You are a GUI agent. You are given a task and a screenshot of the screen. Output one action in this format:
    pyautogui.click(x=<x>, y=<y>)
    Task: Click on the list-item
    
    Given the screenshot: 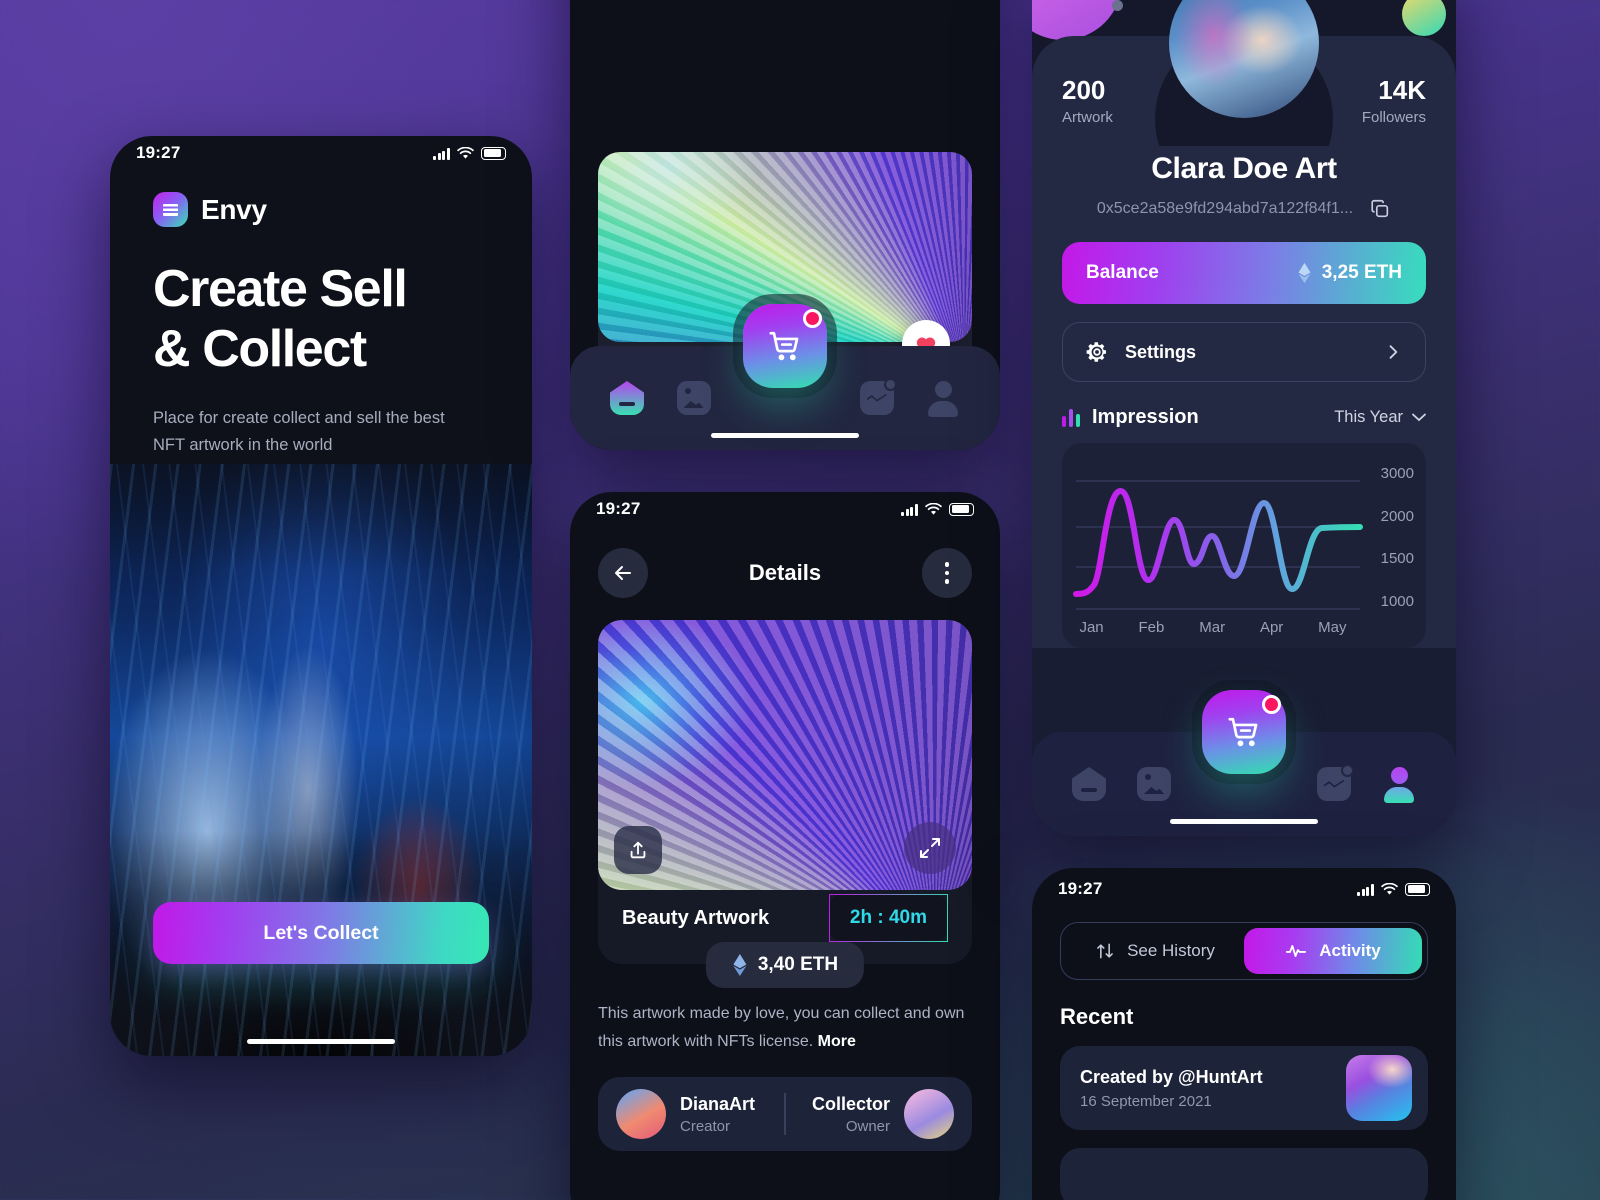 What is the action you would take?
    pyautogui.click(x=1244, y=1174)
    